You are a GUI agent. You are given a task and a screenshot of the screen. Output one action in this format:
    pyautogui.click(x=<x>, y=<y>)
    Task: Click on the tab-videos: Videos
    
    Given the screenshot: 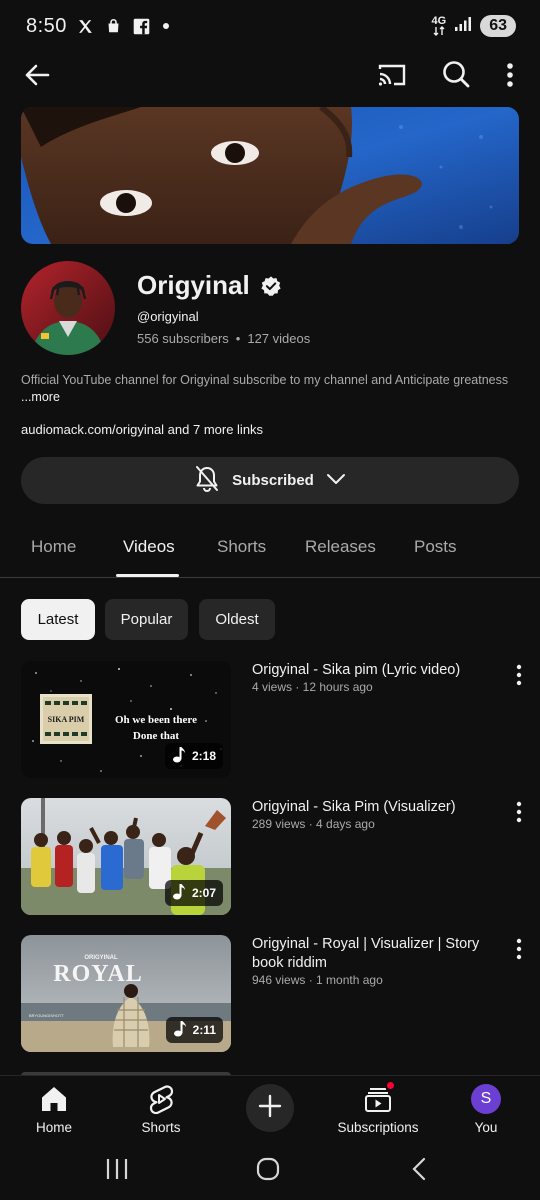 What is the action you would take?
    pyautogui.click(x=149, y=547)
    